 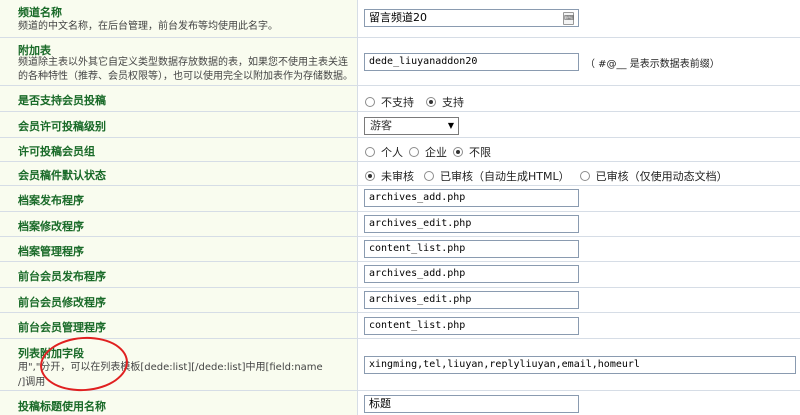 I want to click on row-manage-program: 档案管理程序 content_list.php, so click(x=400, y=249).